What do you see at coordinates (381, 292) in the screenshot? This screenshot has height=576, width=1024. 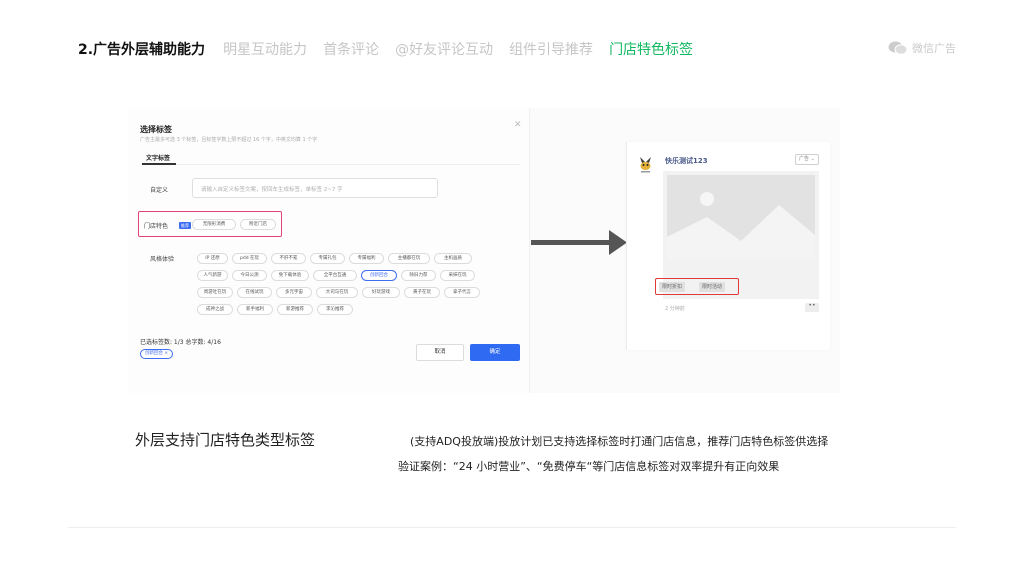 I see `style-chip: 好玩游戏` at bounding box center [381, 292].